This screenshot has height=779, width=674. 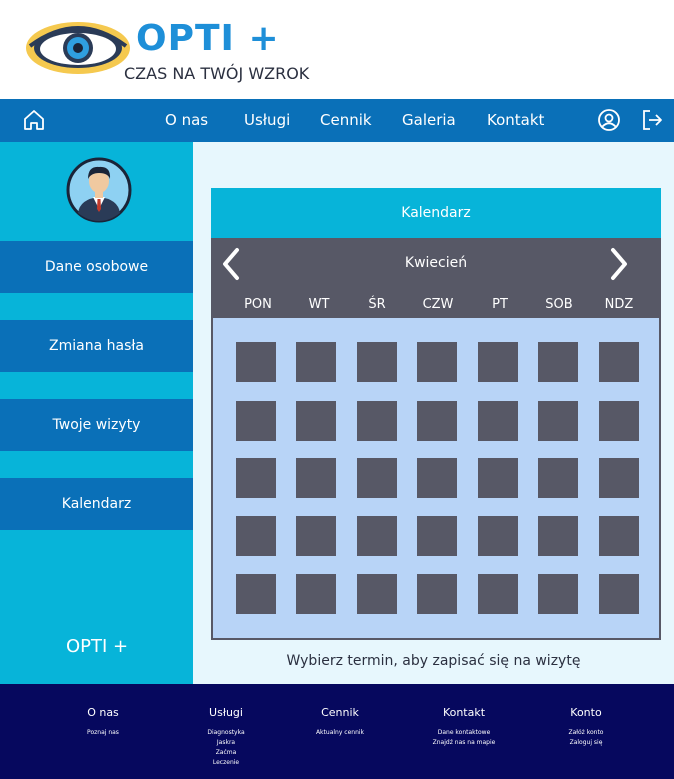 What do you see at coordinates (226, 712) in the screenshot?
I see `footer-heading: Usługi` at bounding box center [226, 712].